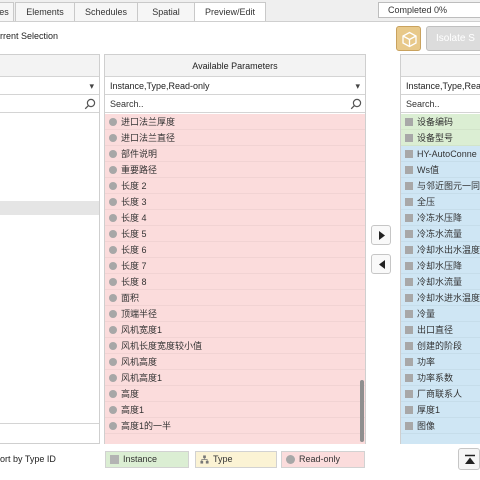 The image size is (480, 480). What do you see at coordinates (440, 186) in the screenshot?
I see `selected-parameter-item: 与邻近图元一同` at bounding box center [440, 186].